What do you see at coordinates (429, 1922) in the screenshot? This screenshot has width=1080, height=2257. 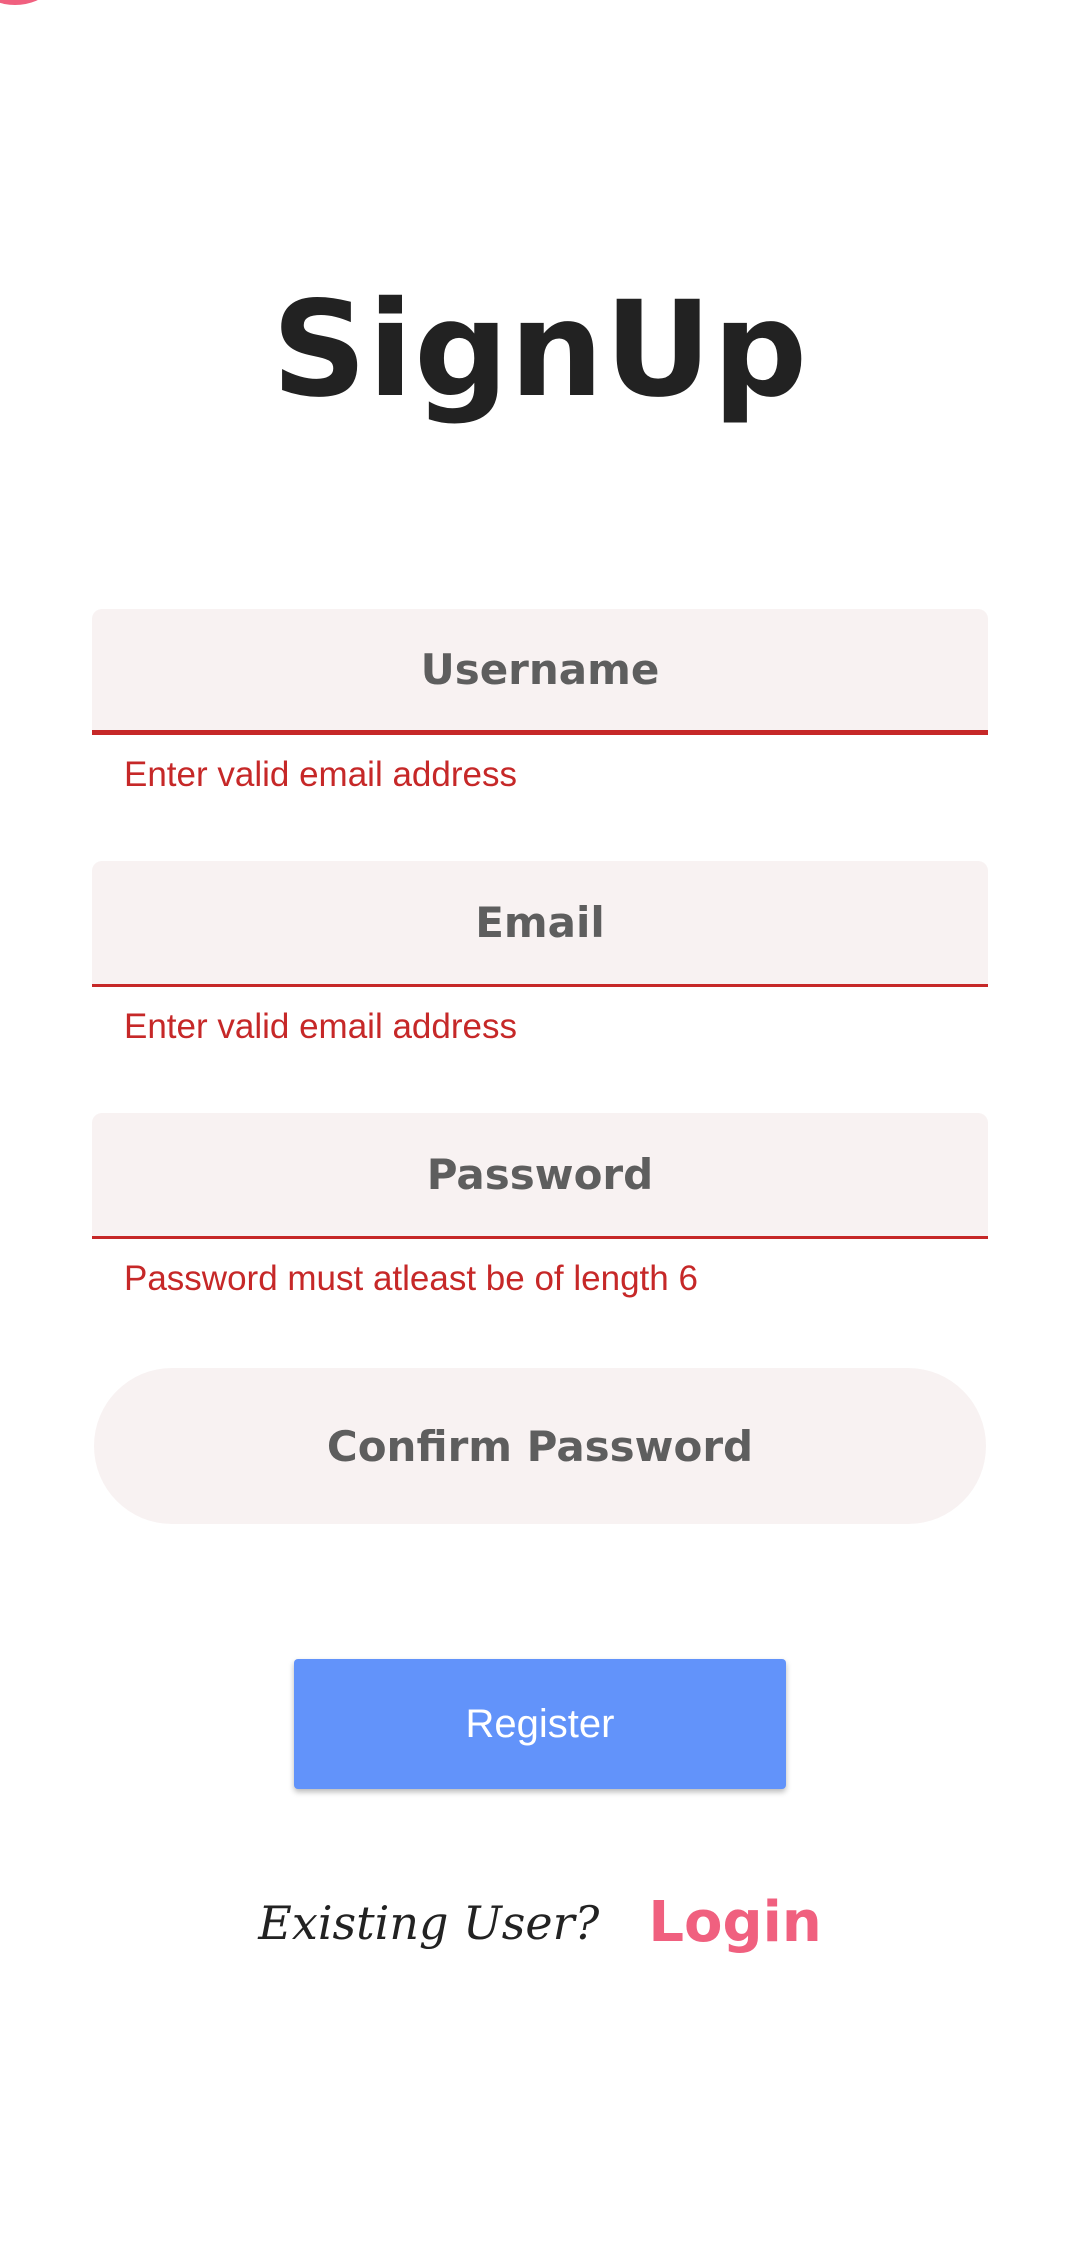 I see `existing-user-text: Existing User?` at bounding box center [429, 1922].